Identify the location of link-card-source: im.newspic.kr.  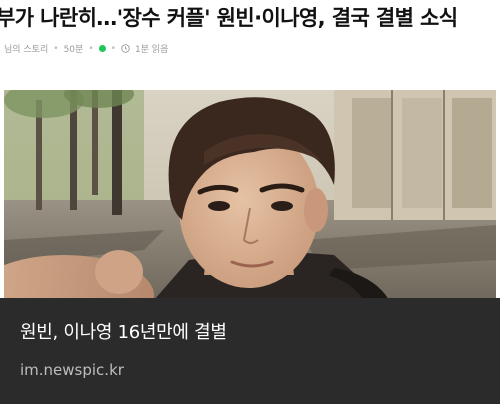
(72, 370).